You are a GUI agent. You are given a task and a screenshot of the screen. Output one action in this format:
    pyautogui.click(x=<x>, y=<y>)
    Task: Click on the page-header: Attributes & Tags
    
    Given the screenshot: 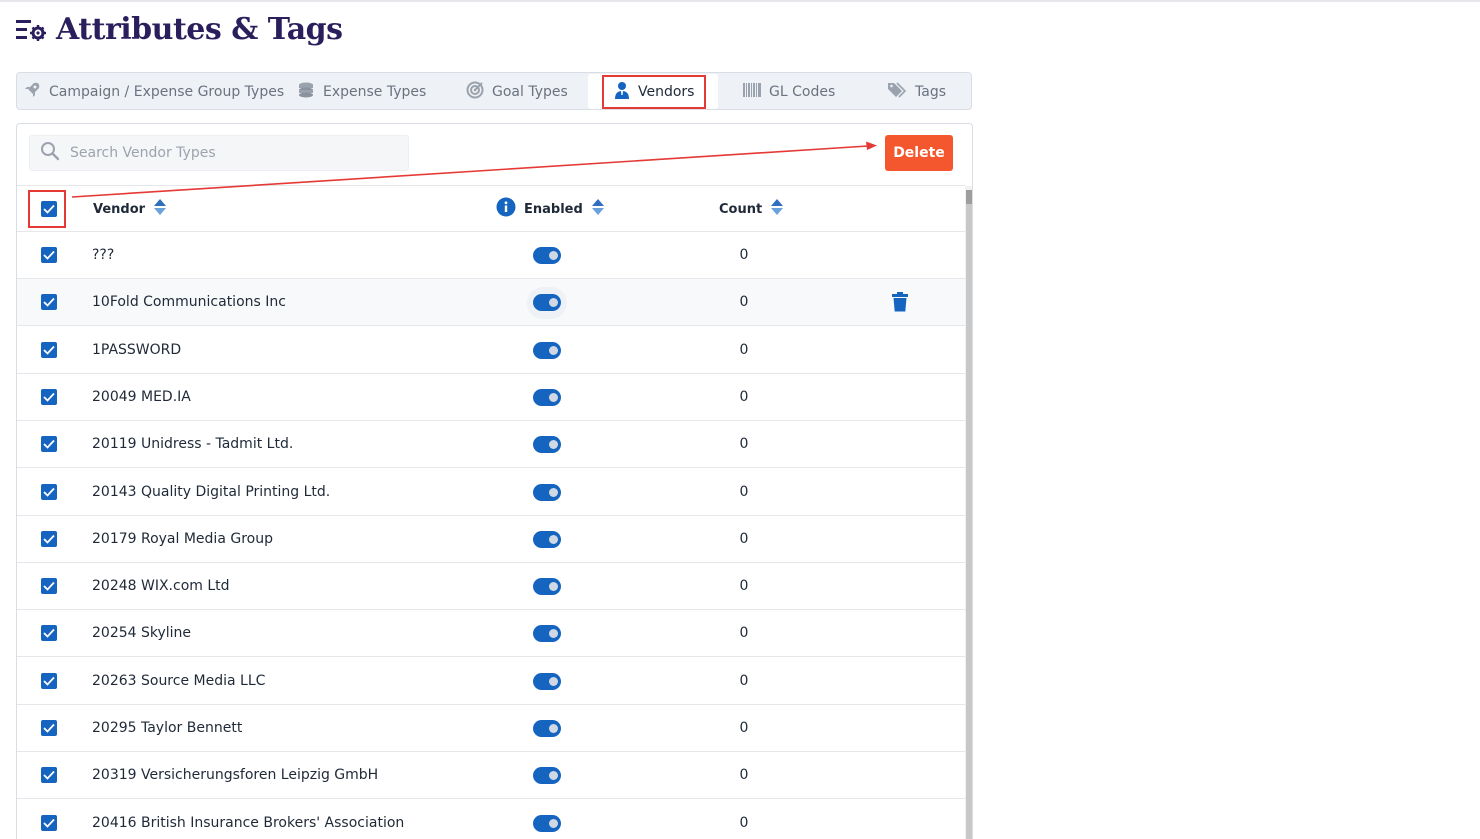 What is the action you would take?
    pyautogui.click(x=179, y=29)
    